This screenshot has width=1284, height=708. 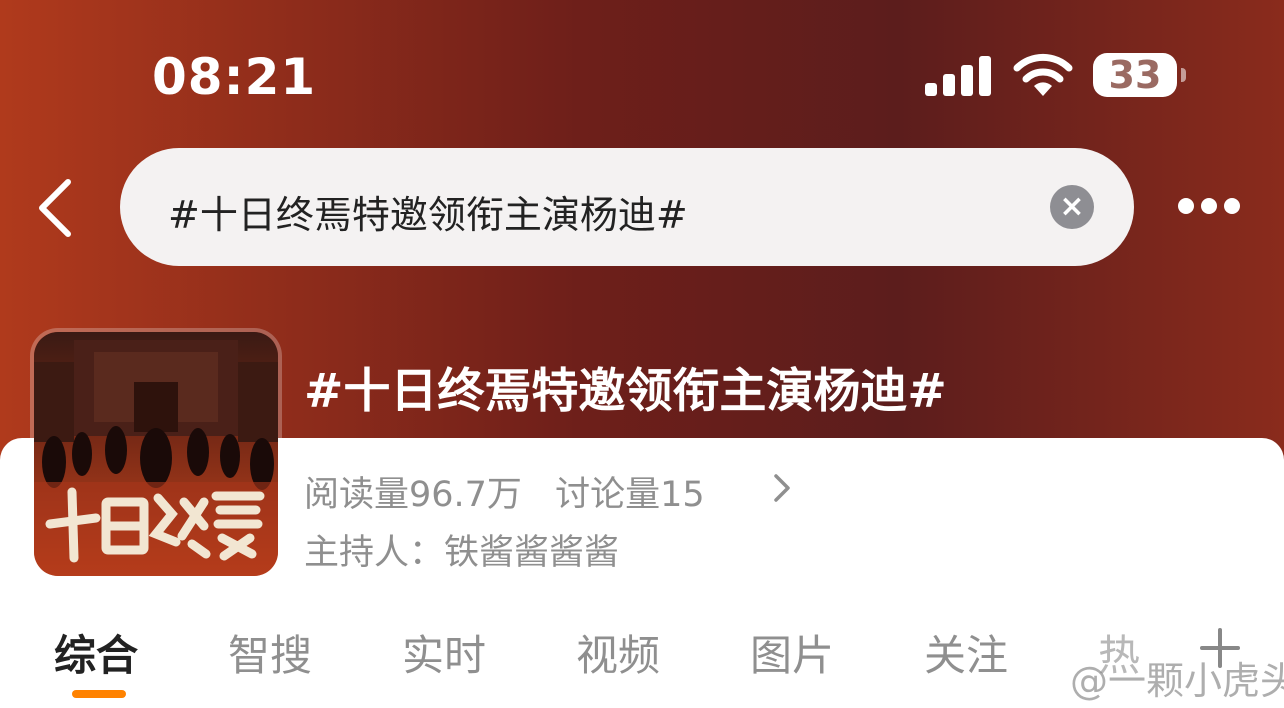 What do you see at coordinates (1043, 74) in the screenshot?
I see `wifi-icon` at bounding box center [1043, 74].